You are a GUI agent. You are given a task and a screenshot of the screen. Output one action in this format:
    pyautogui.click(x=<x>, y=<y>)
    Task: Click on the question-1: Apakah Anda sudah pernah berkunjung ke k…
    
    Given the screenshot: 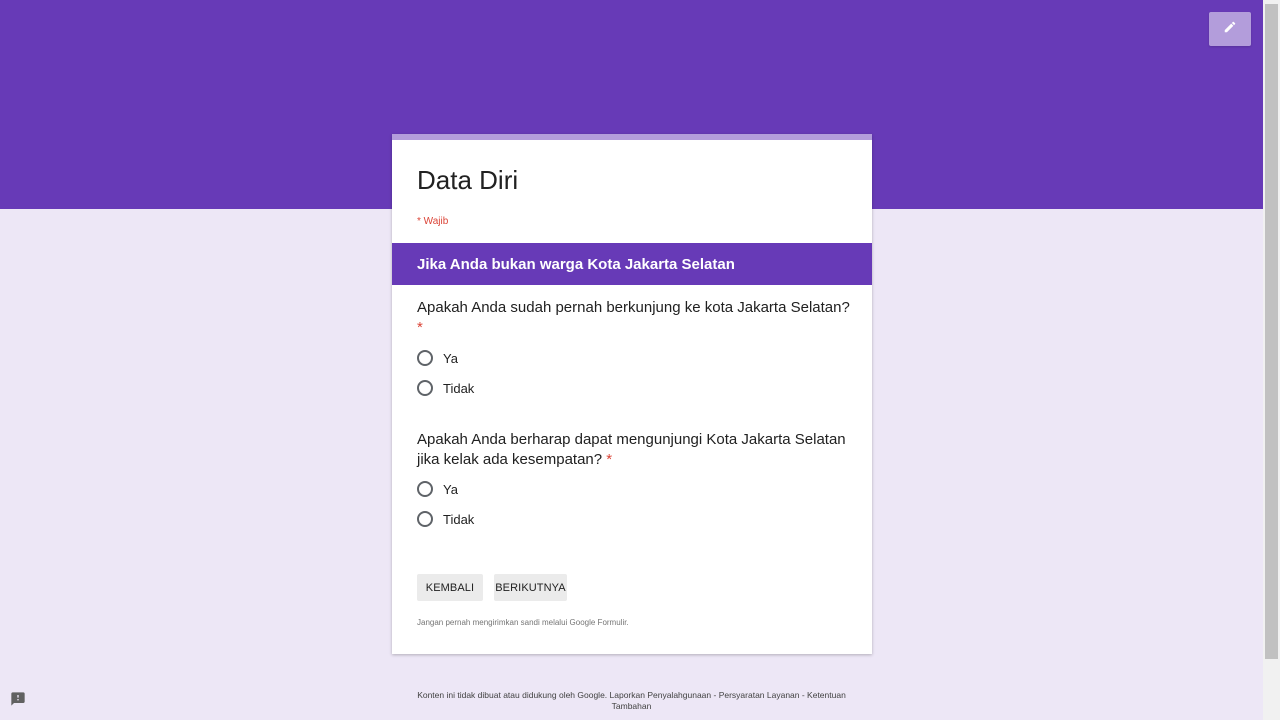 What is the action you would take?
    pyautogui.click(x=637, y=318)
    